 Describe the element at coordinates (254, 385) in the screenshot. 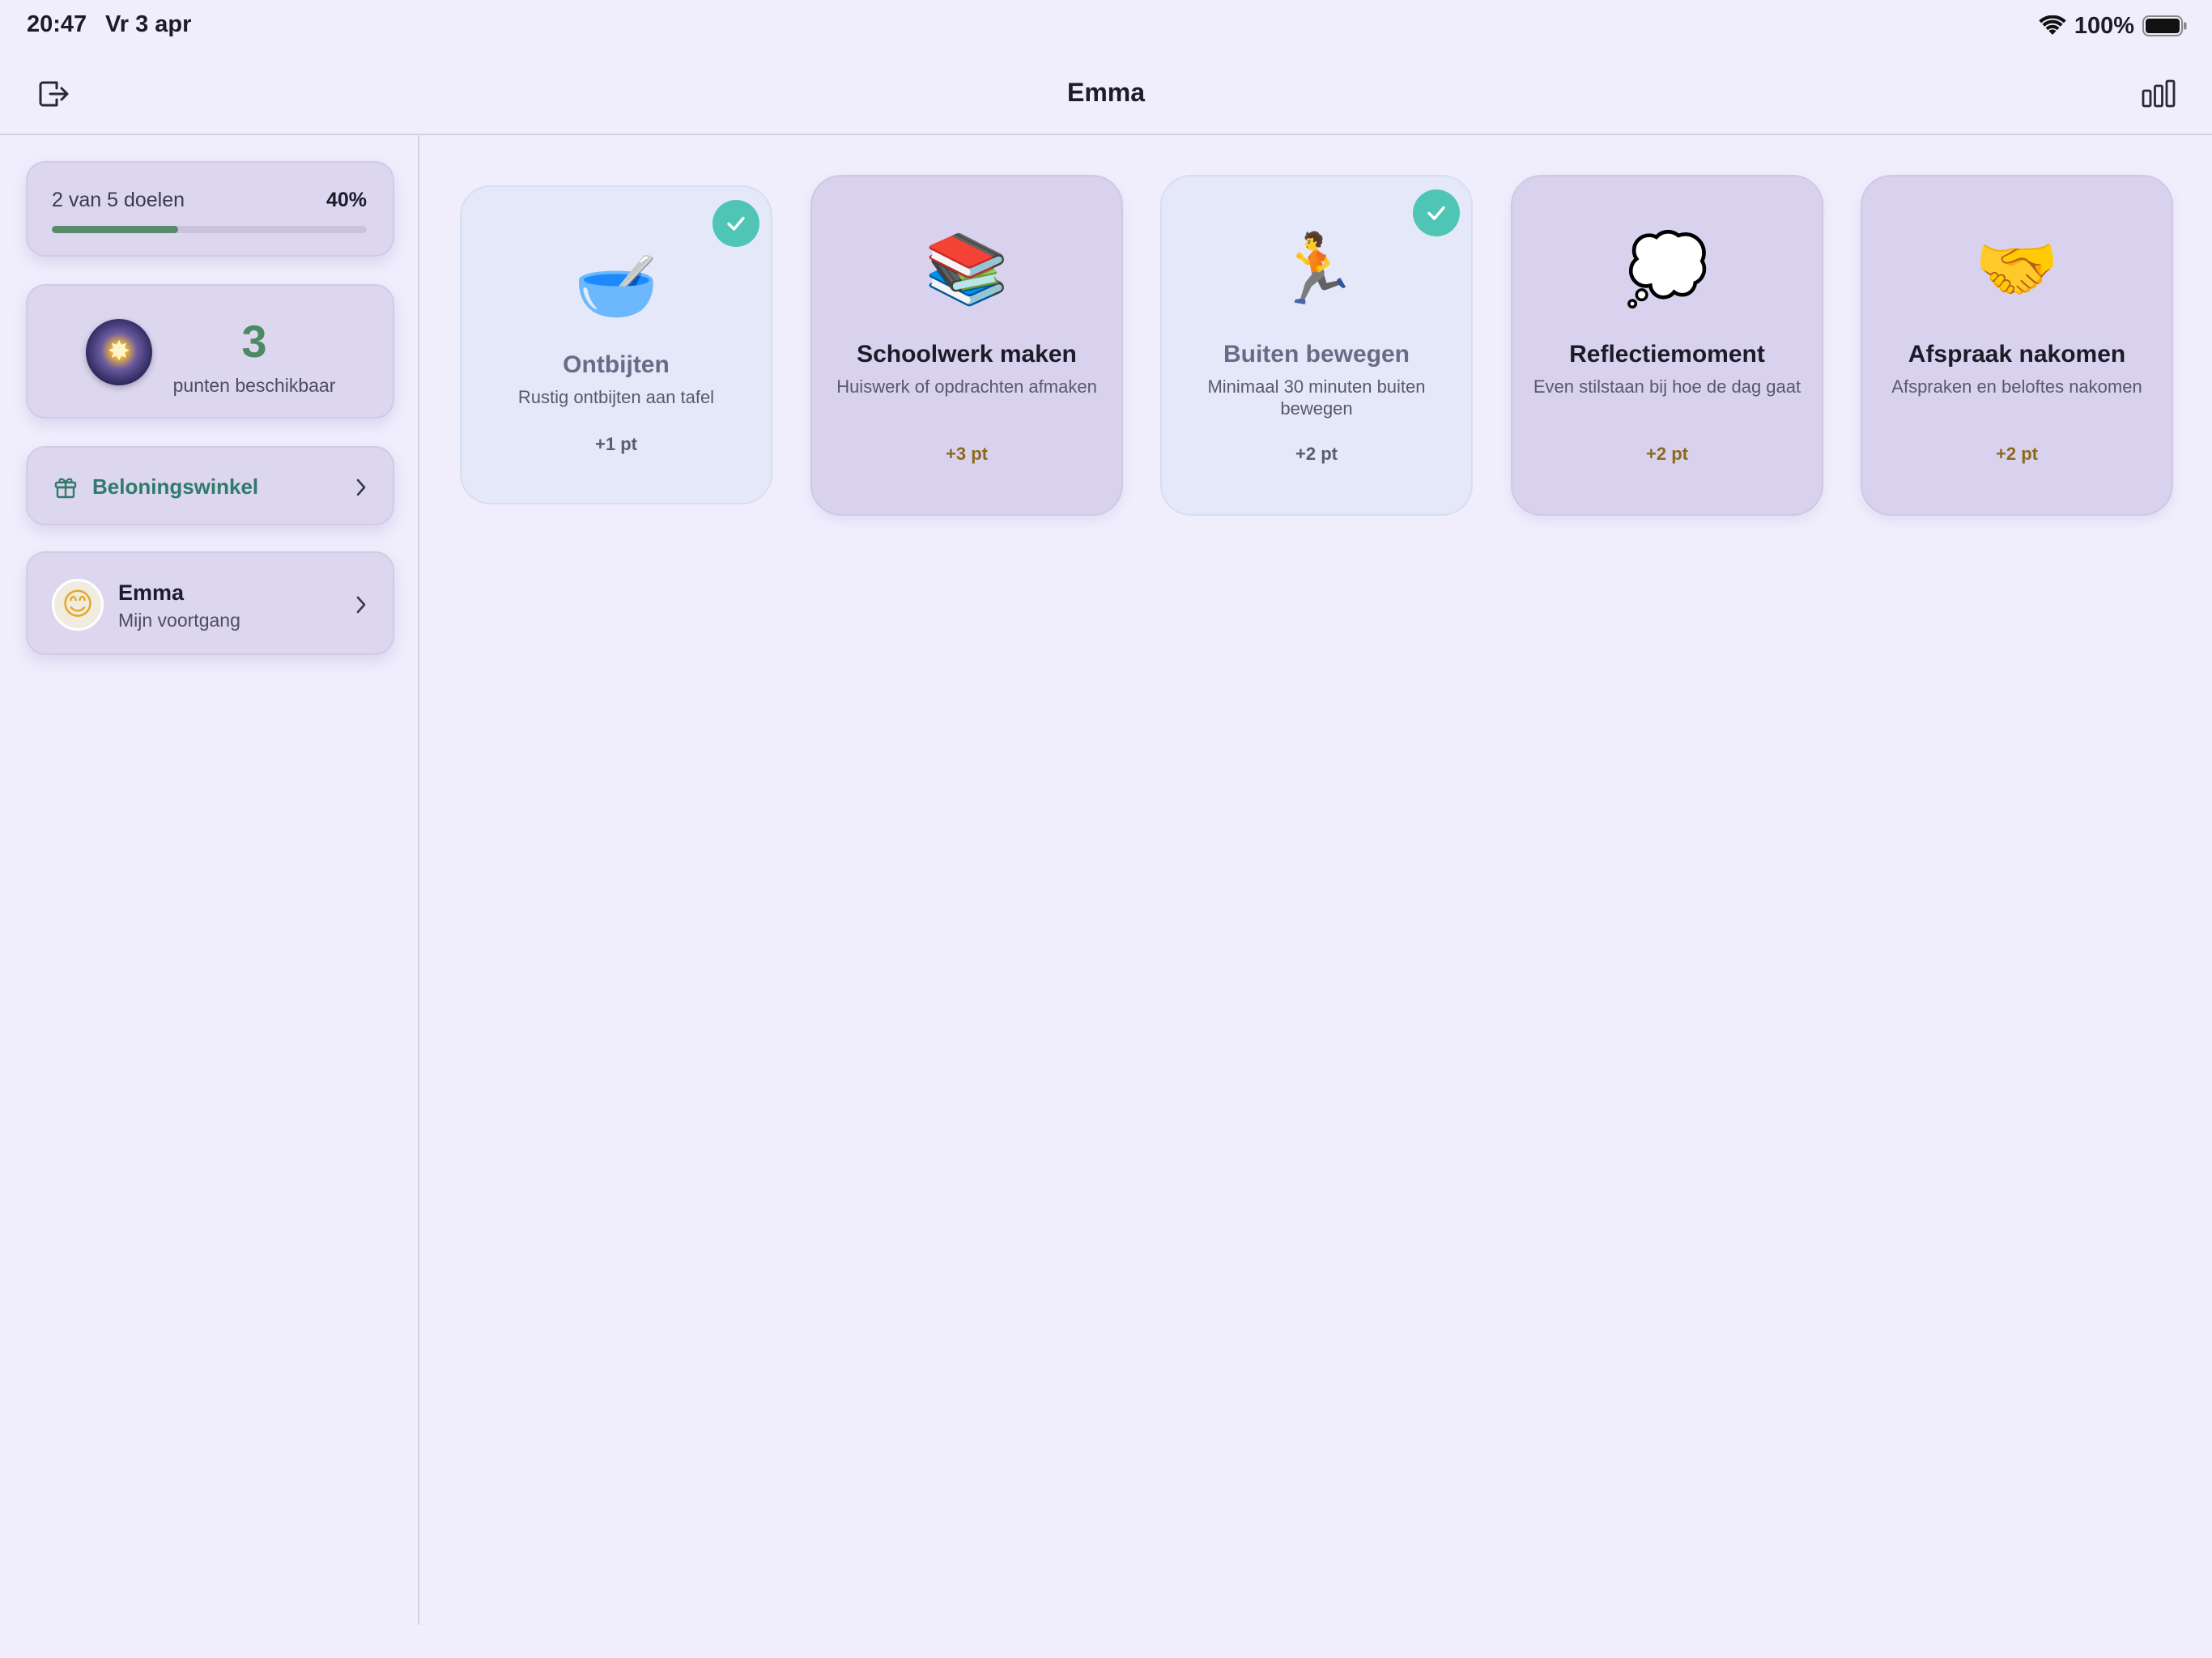

I see `points-label: punten beschikbaar` at that location.